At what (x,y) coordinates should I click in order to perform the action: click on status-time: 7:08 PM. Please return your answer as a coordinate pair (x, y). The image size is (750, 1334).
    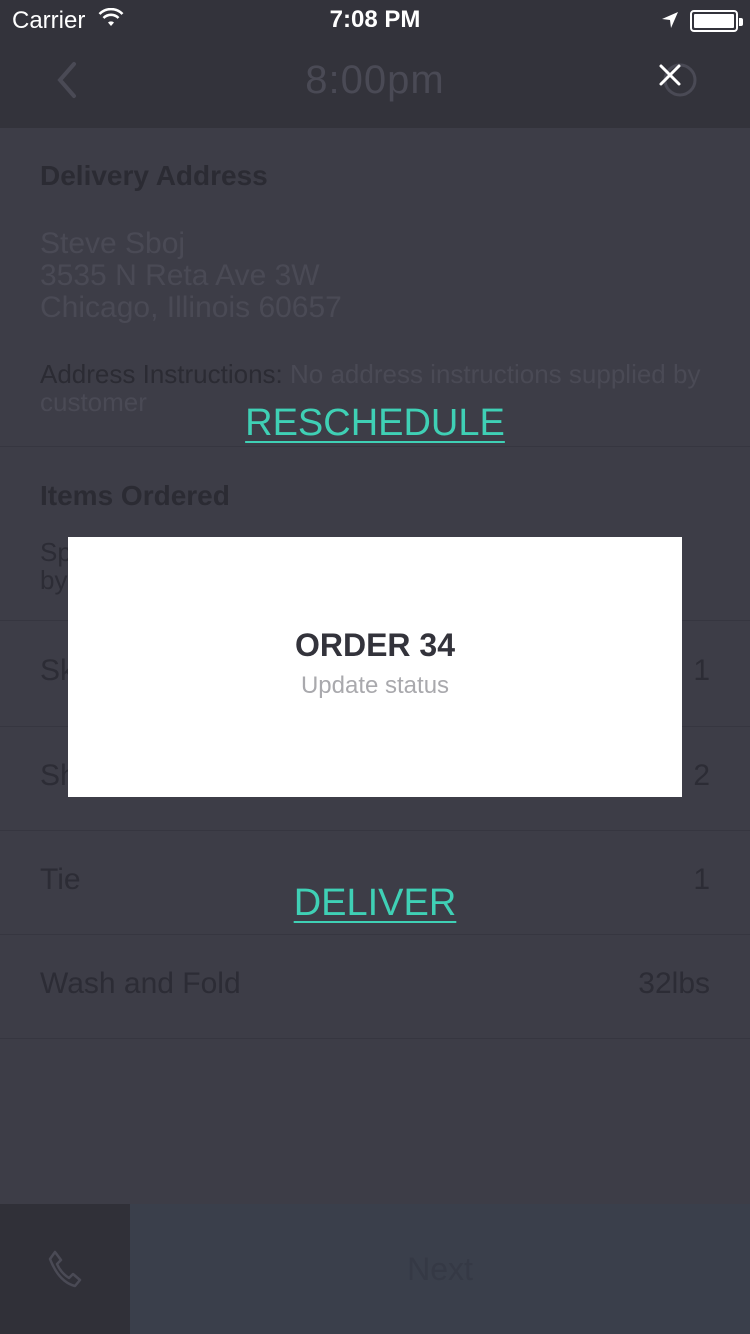
    Looking at the image, I should click on (375, 19).